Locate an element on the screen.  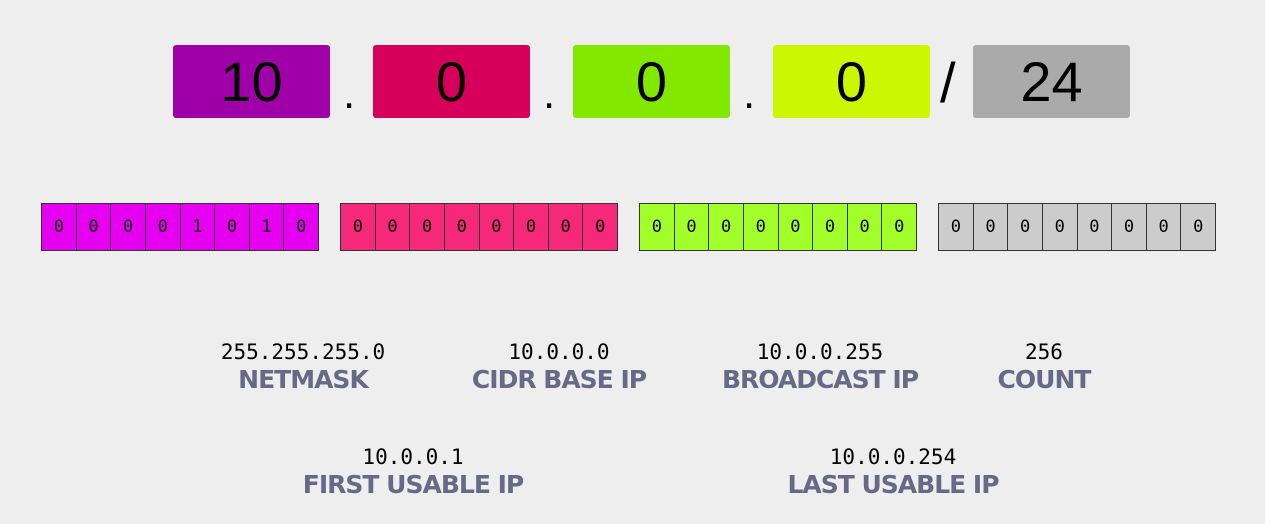
octet-2-input: 0 is located at coordinates (451, 81).